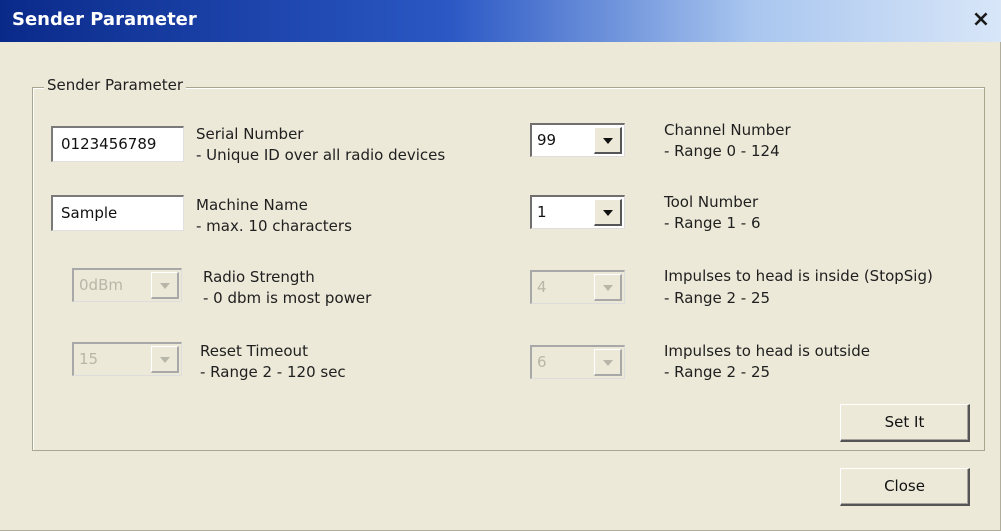 This screenshot has height=531, width=1001. I want to click on tool-number-label: Tool Number, so click(711, 202).